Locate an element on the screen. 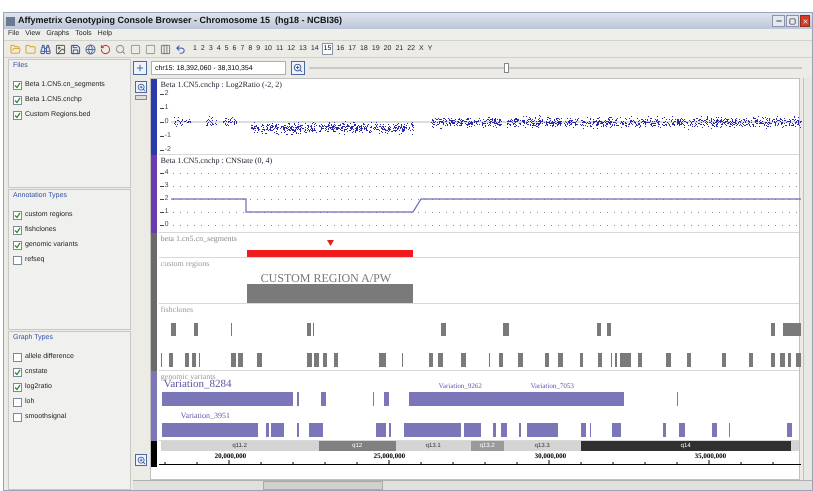 The width and height of the screenshot is (813, 491). columns-icon is located at coordinates (165, 49).